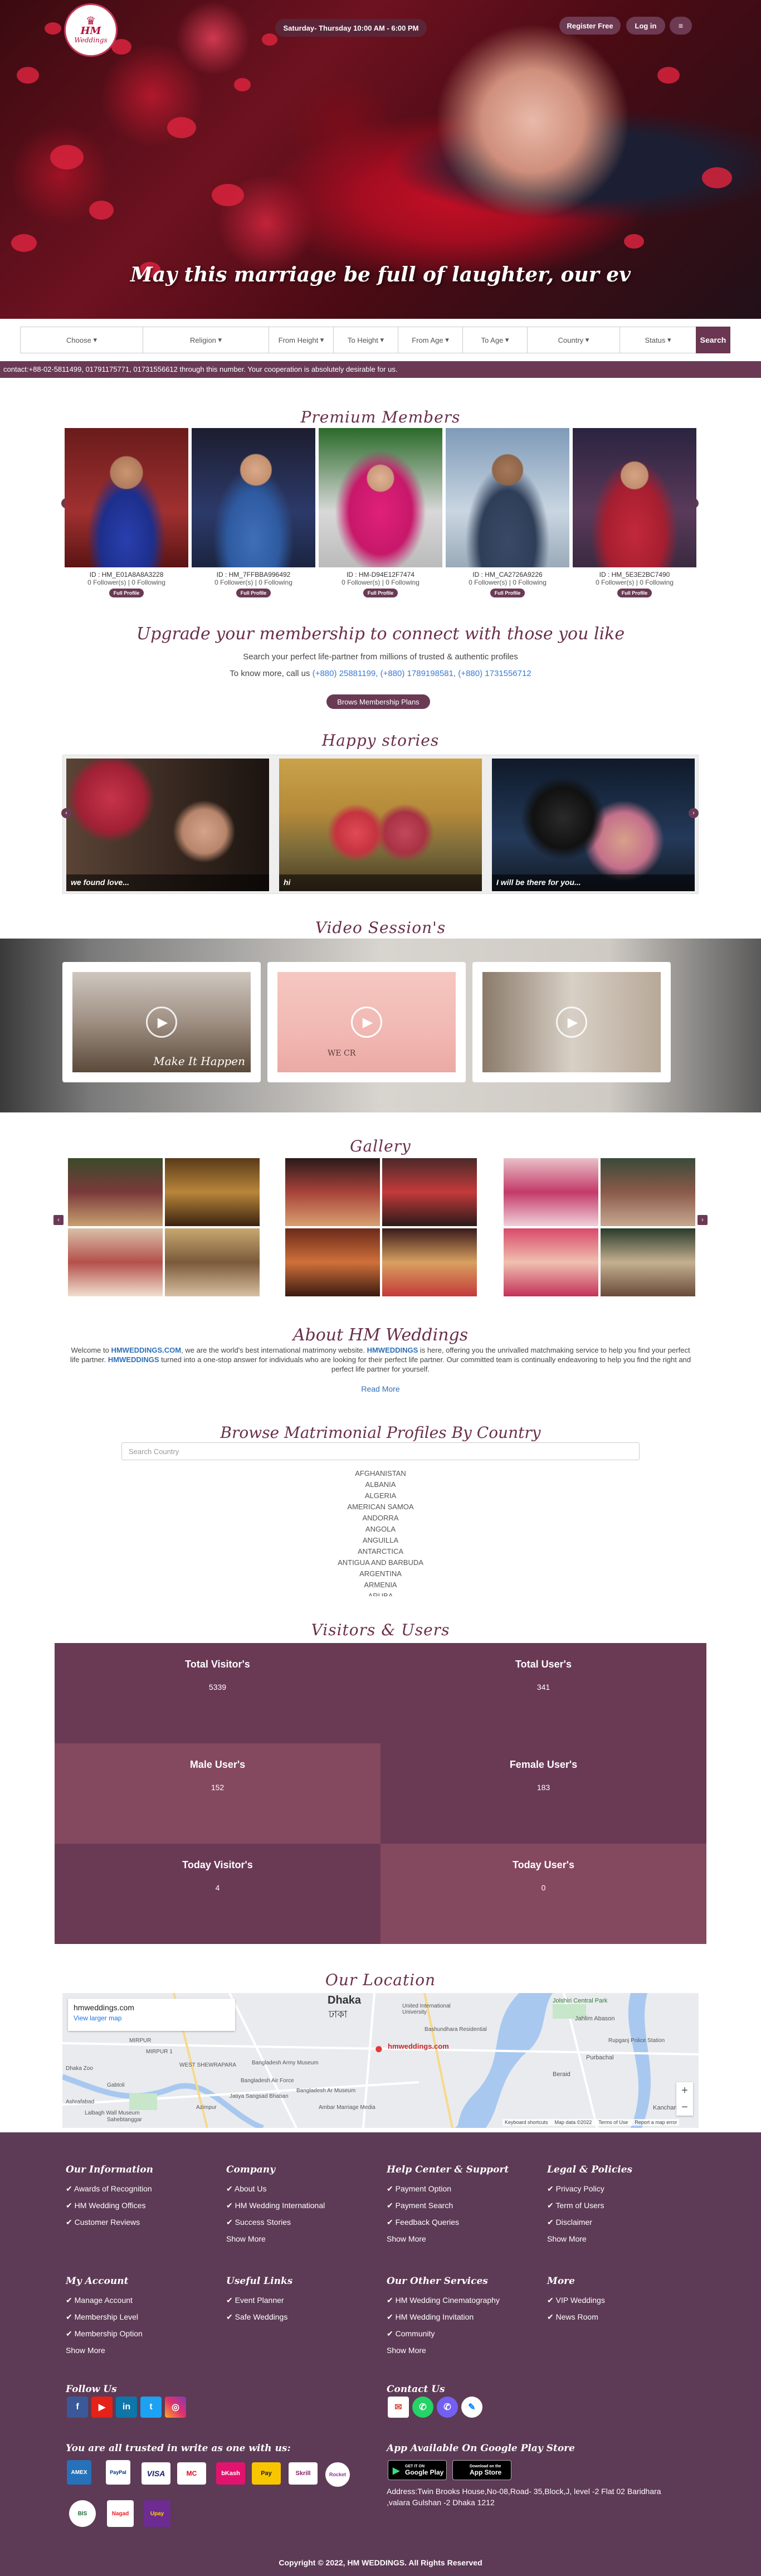 The width and height of the screenshot is (761, 2576). What do you see at coordinates (380, 1473) in the screenshot?
I see `country-item: AFGHANISTAN` at bounding box center [380, 1473].